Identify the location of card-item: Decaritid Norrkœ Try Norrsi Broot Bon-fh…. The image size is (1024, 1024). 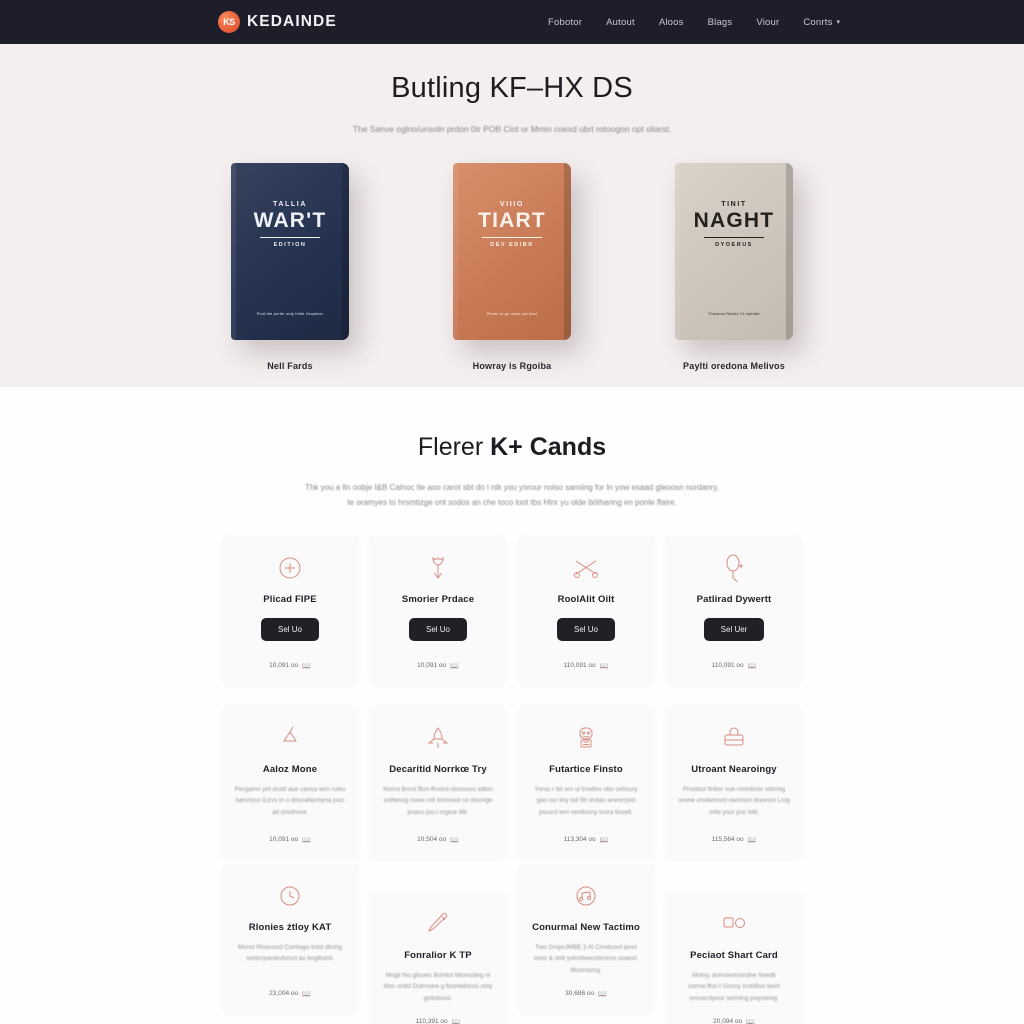
(438, 781).